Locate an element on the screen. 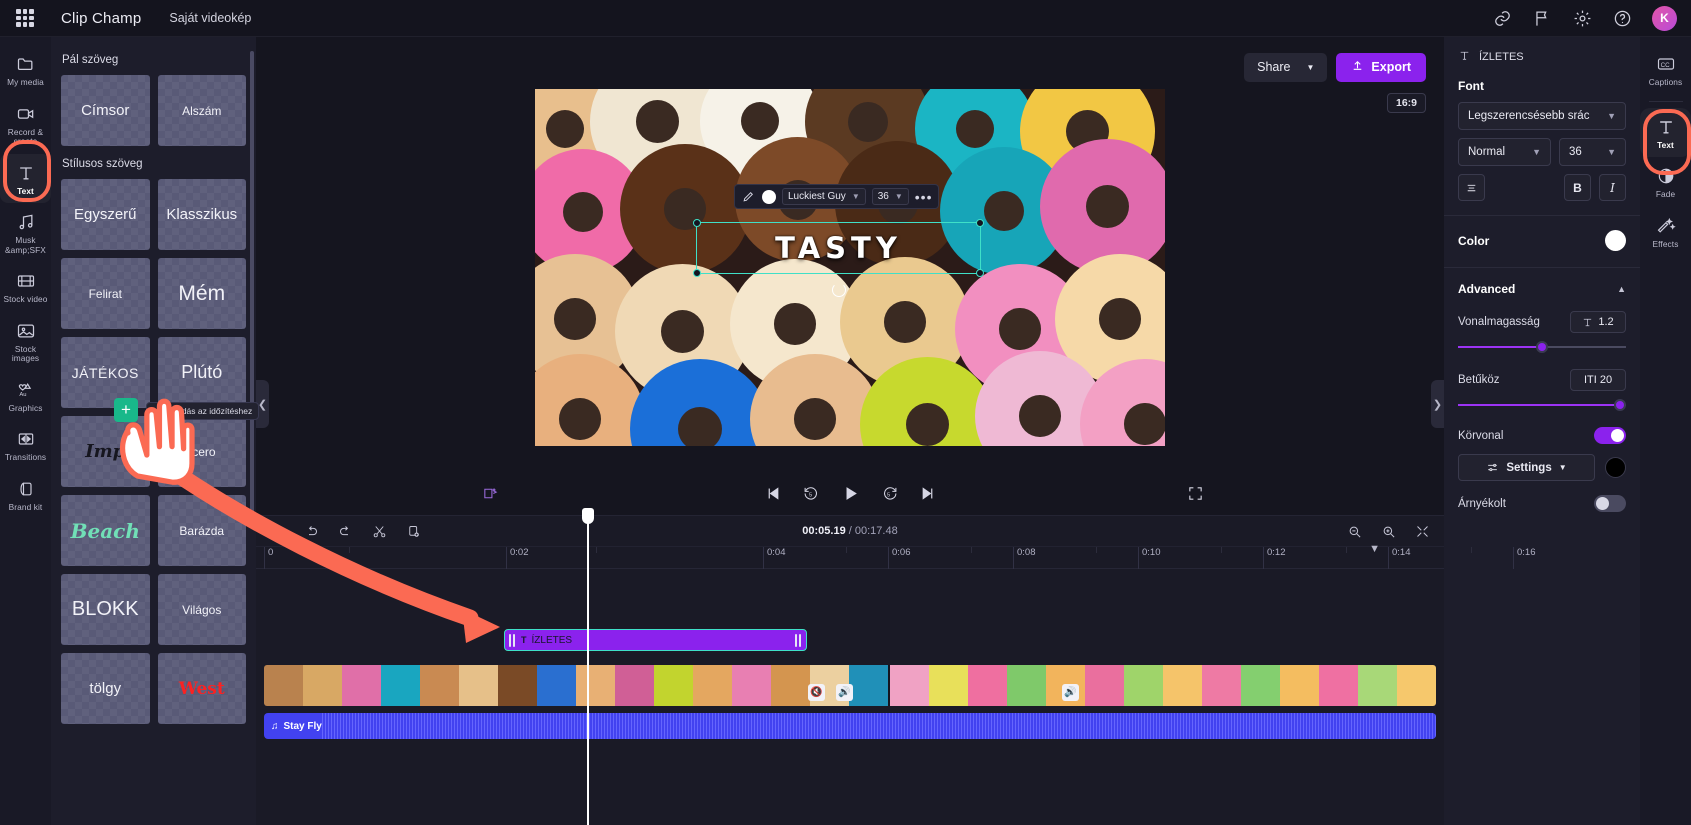 Image resolution: width=1691 pixels, height=825 pixels. resize-handle-top-left is located at coordinates (697, 223).